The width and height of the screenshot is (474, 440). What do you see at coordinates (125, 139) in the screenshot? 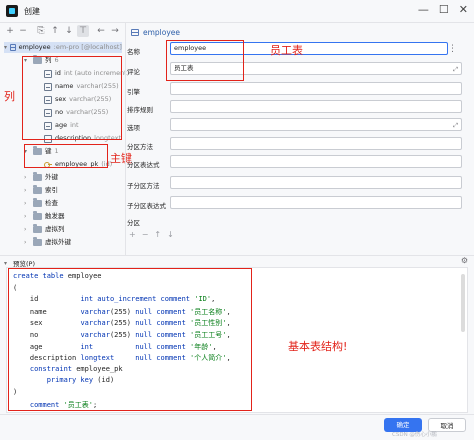
I see `pane-divider` at bounding box center [125, 139].